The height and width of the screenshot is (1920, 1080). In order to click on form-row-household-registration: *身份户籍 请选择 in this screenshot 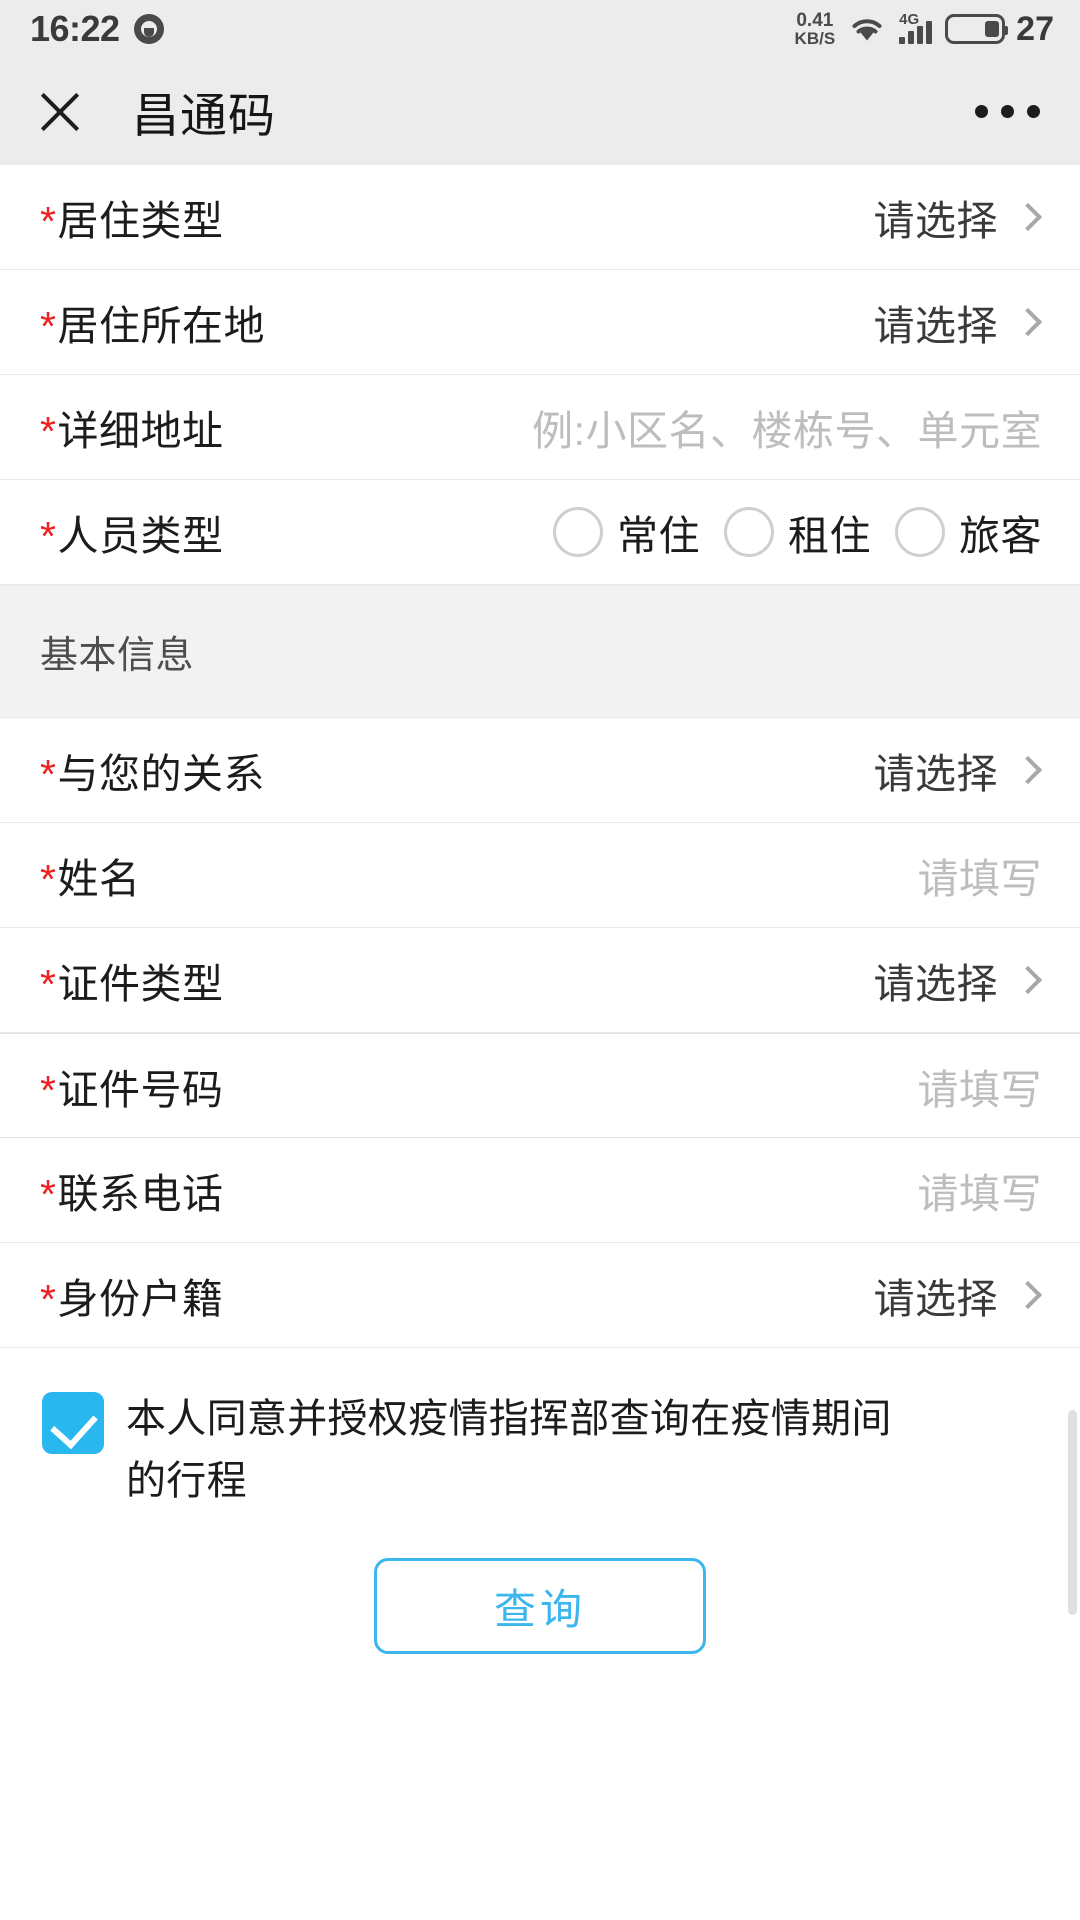, I will do `click(540, 1295)`.